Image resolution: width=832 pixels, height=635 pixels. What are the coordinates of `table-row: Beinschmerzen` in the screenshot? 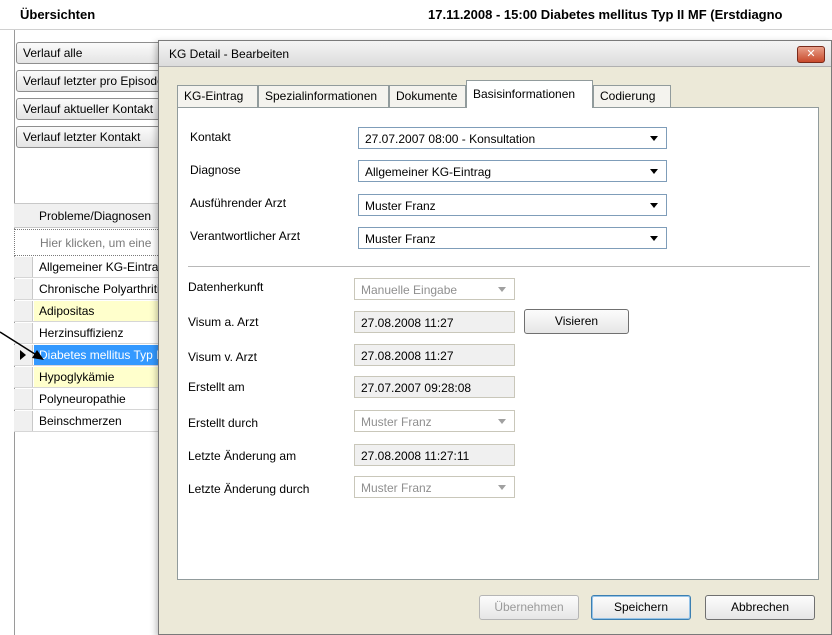 It's located at (89, 421).